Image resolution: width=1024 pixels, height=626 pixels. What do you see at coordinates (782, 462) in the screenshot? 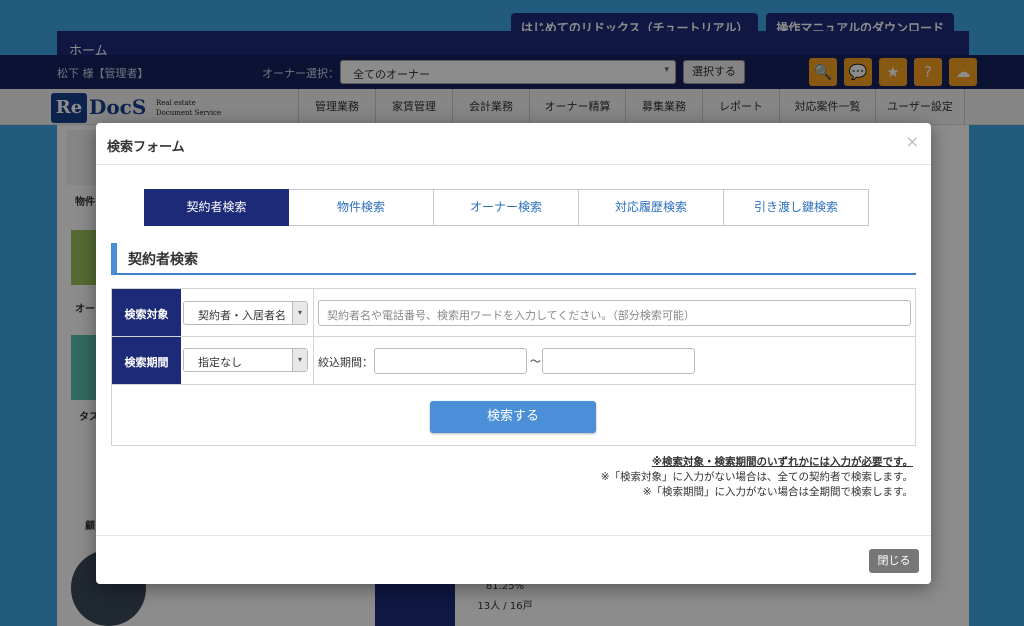
I see `note-required: ※検索対象・検索期間のいずれかには入力が必要です。` at bounding box center [782, 462].